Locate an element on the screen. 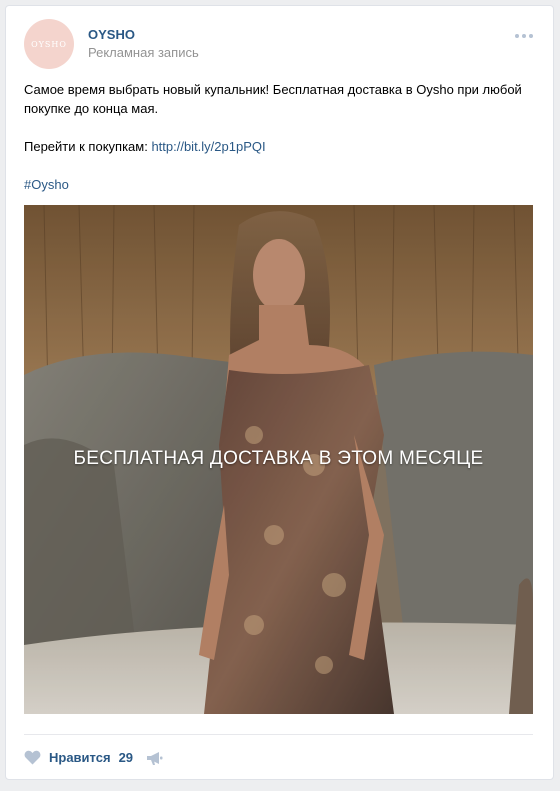 Image resolution: width=560 pixels, height=791 pixels. like-button: Нравится 29 is located at coordinates (78, 757).